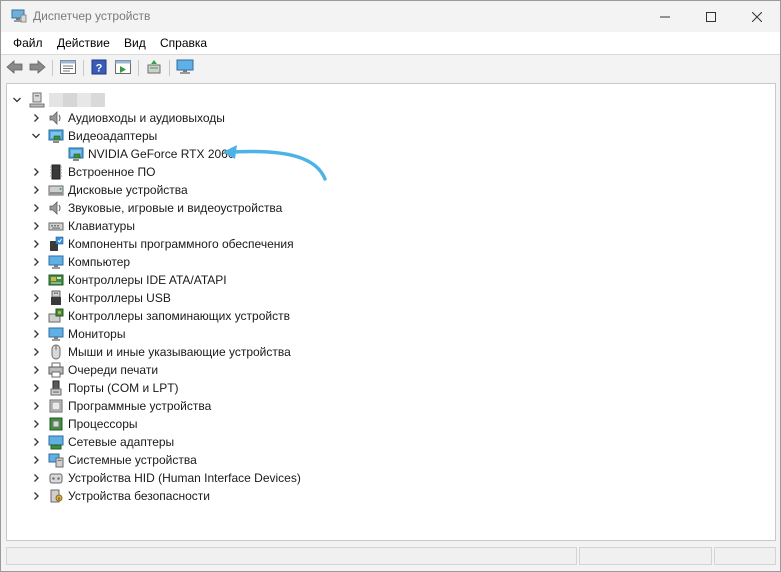  What do you see at coordinates (113, 460) in the screenshot?
I see `tree-category-18: Системные устройства` at bounding box center [113, 460].